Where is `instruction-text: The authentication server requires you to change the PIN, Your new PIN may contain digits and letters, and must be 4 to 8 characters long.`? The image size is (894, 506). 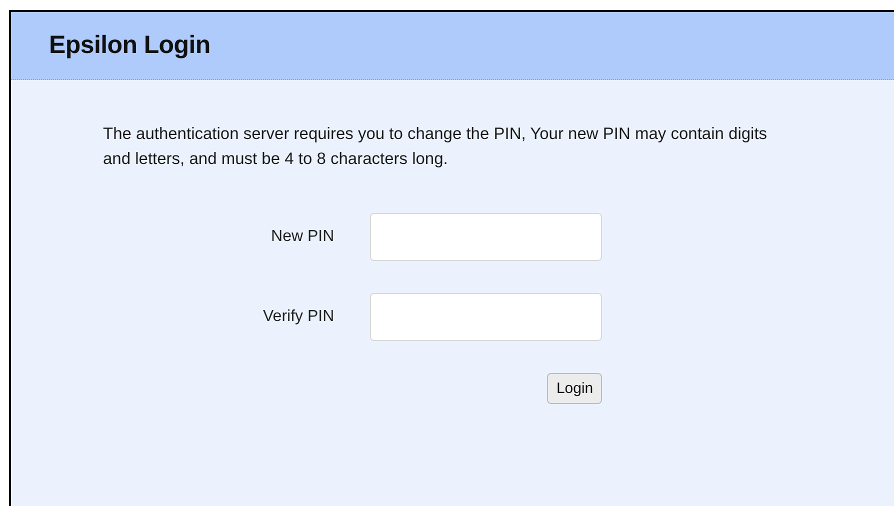
instruction-text: The authentication server requires you to change the PIN, Your new PIN may contain digits and letters, and must be 4 to 8 characters long. is located at coordinates (435, 147).